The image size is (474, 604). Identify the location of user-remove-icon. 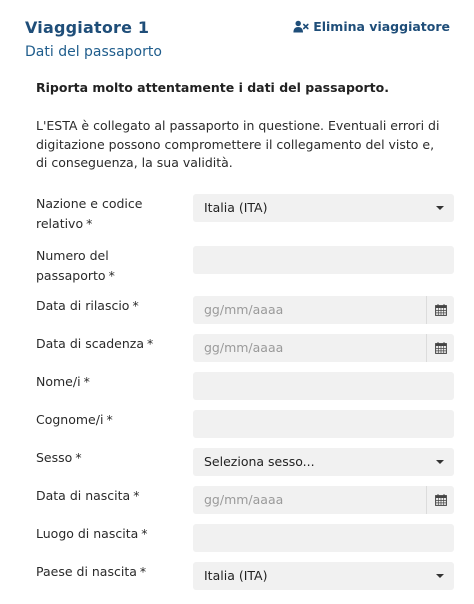
(301, 26).